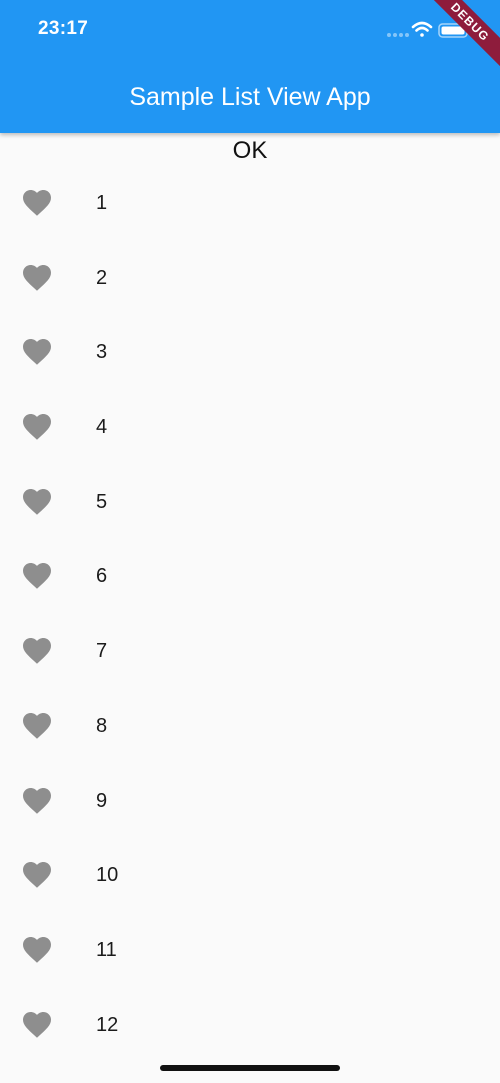  What do you see at coordinates (250, 726) in the screenshot?
I see `list-item: 8` at bounding box center [250, 726].